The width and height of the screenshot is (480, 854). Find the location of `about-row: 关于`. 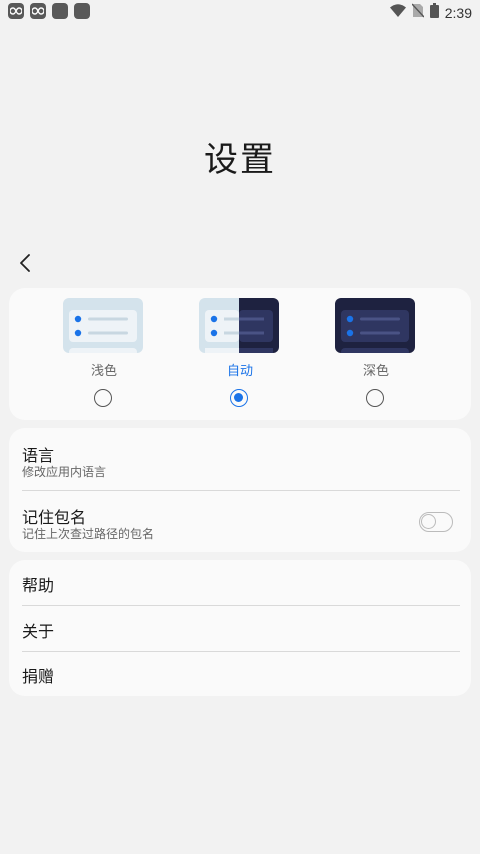

about-row: 关于 is located at coordinates (240, 628).